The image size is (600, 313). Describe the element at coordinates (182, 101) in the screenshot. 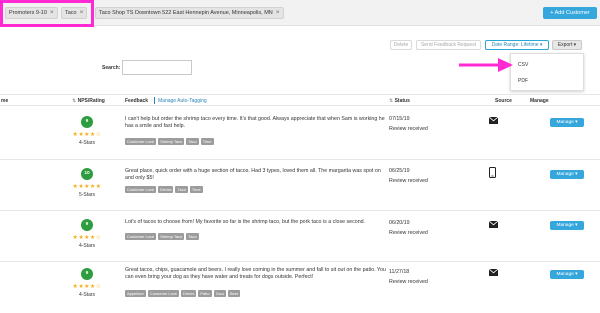

I see `manage-auto-tagging-link: Manage Auto-Tagging` at that location.